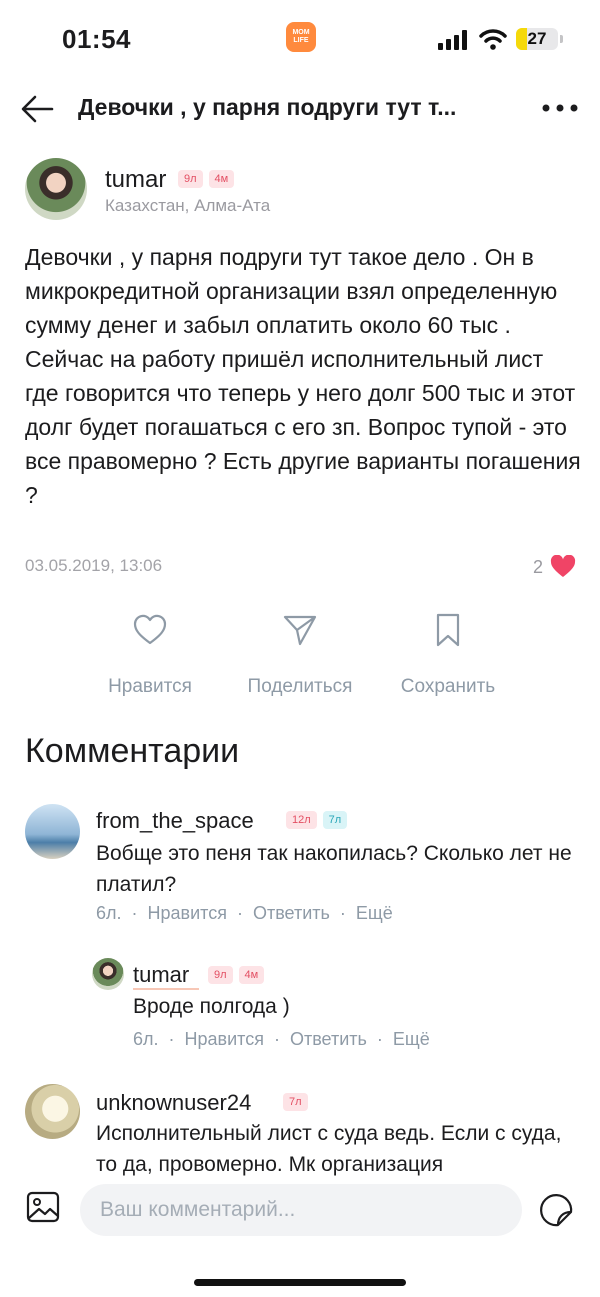 This screenshot has height=1297, width=600. What do you see at coordinates (300, 655) in the screenshot?
I see `share-button: Поделиться` at bounding box center [300, 655].